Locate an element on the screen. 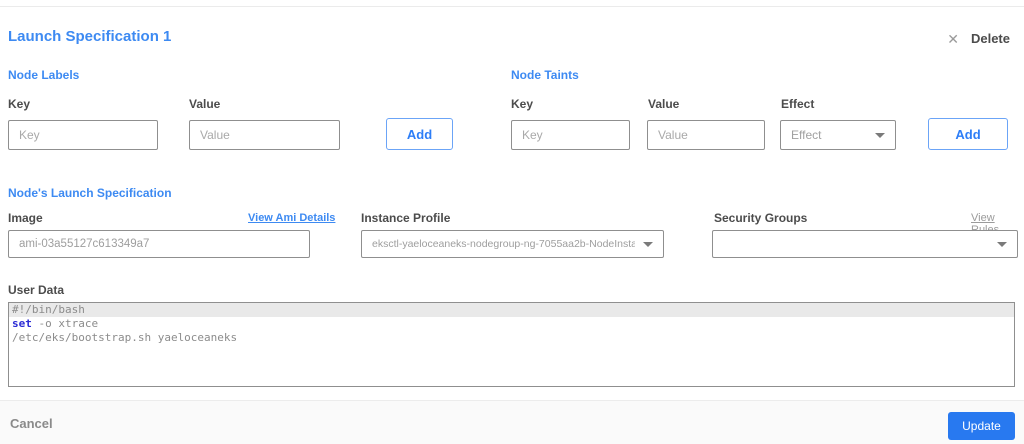  code-line: /etc/eks/bootstrap.sh yaeloceaneks is located at coordinates (125, 337).